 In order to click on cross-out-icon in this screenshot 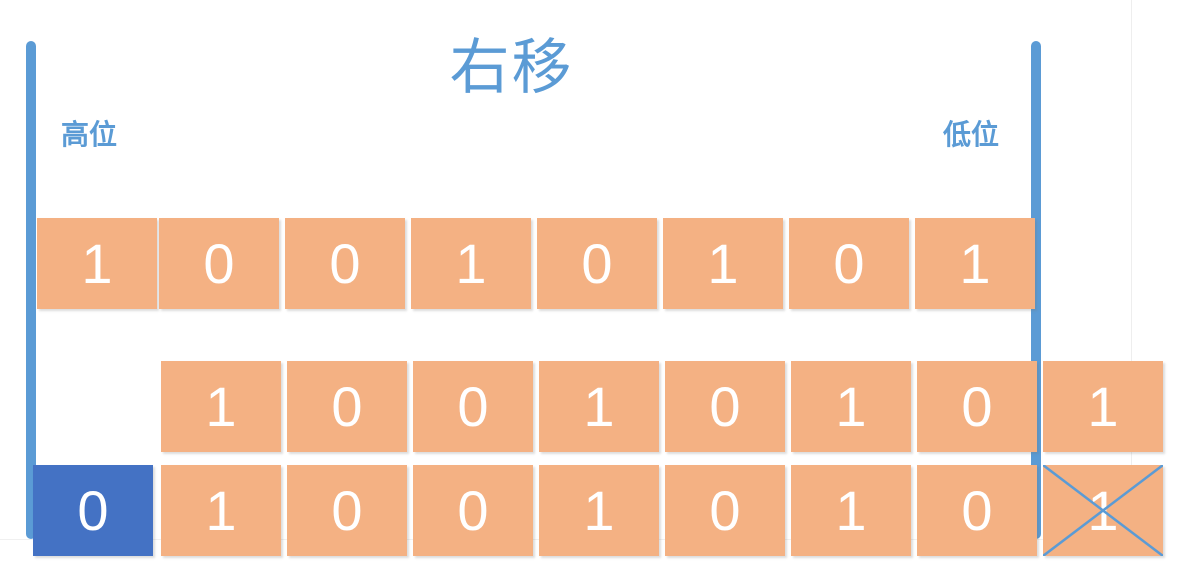, I will do `click(1103, 510)`.